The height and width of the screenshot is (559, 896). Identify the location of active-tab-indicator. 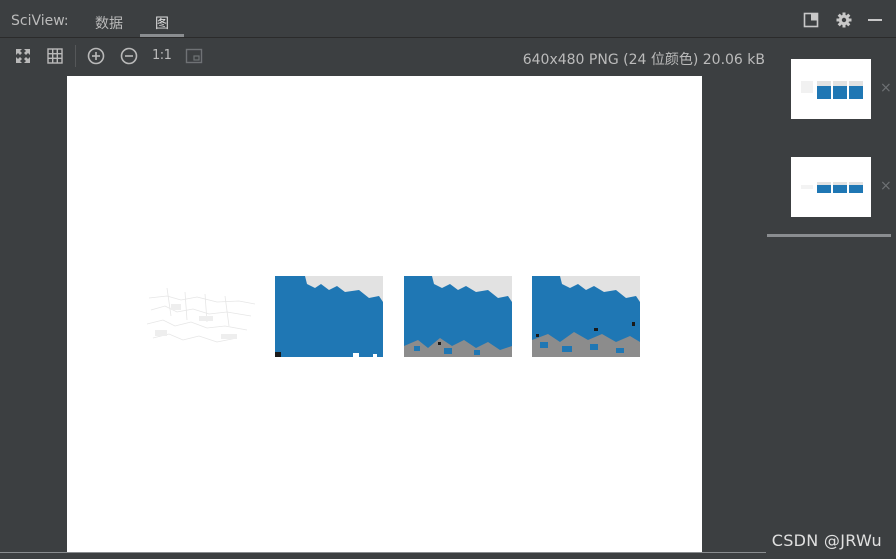
(162, 35).